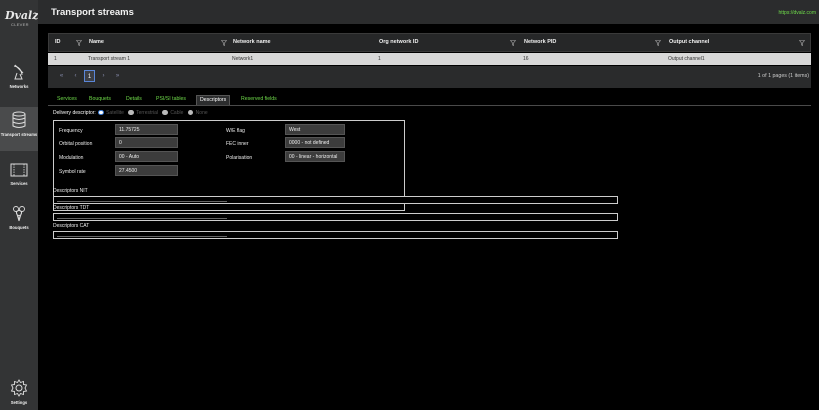 The width and height of the screenshot is (819, 410). Describe the element at coordinates (146, 129) in the screenshot. I see `frequency-field: 11.75725` at that location.